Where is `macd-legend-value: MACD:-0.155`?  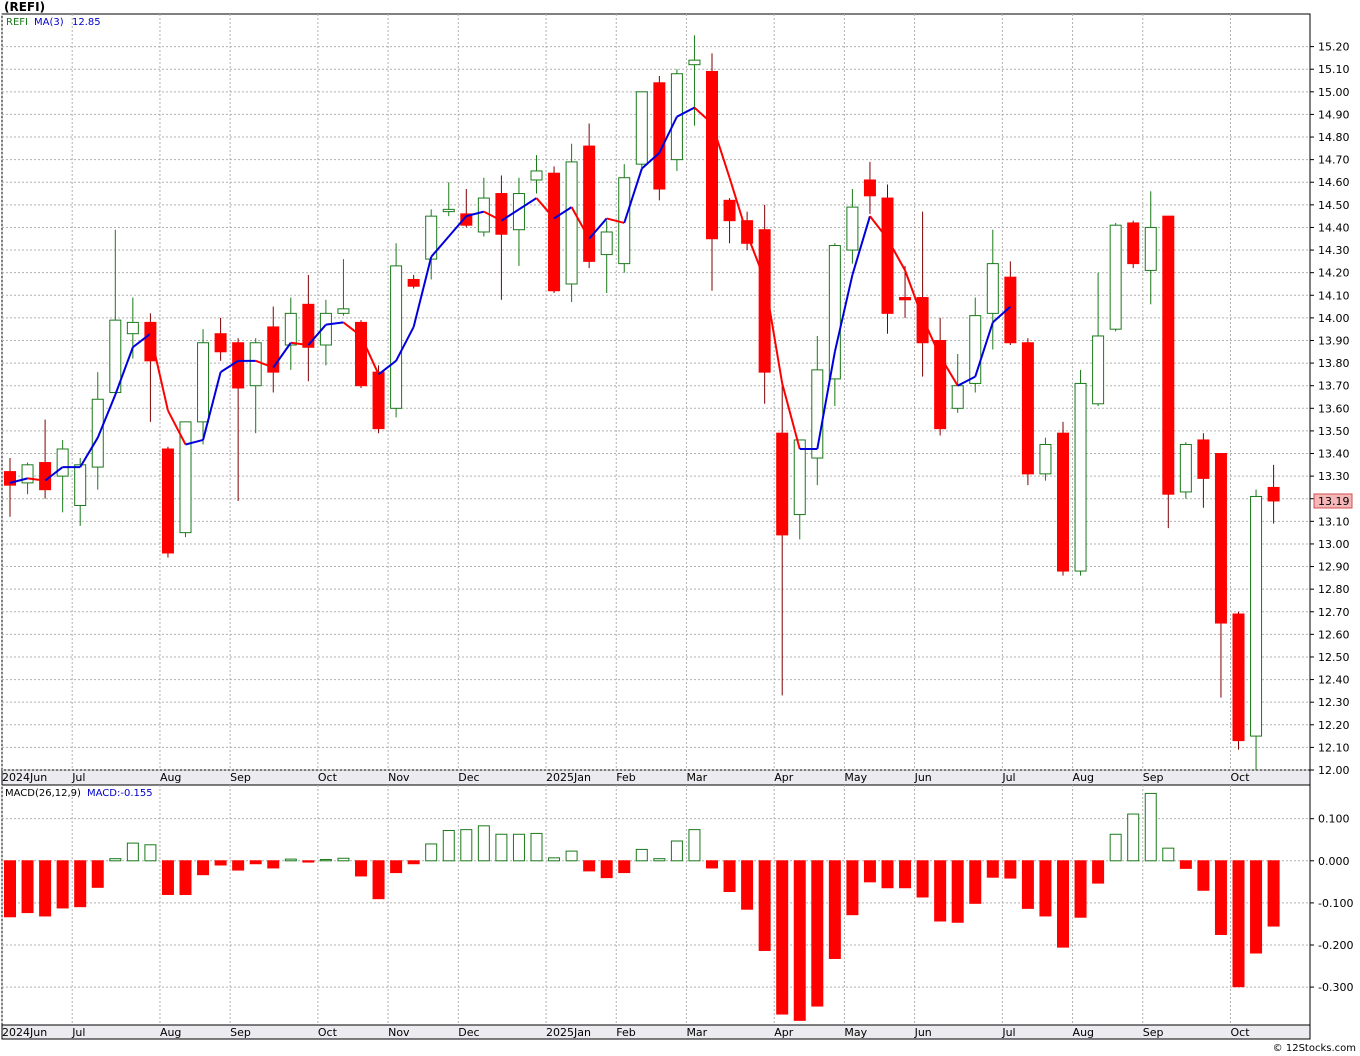 macd-legend-value: MACD:-0.155 is located at coordinates (120, 793).